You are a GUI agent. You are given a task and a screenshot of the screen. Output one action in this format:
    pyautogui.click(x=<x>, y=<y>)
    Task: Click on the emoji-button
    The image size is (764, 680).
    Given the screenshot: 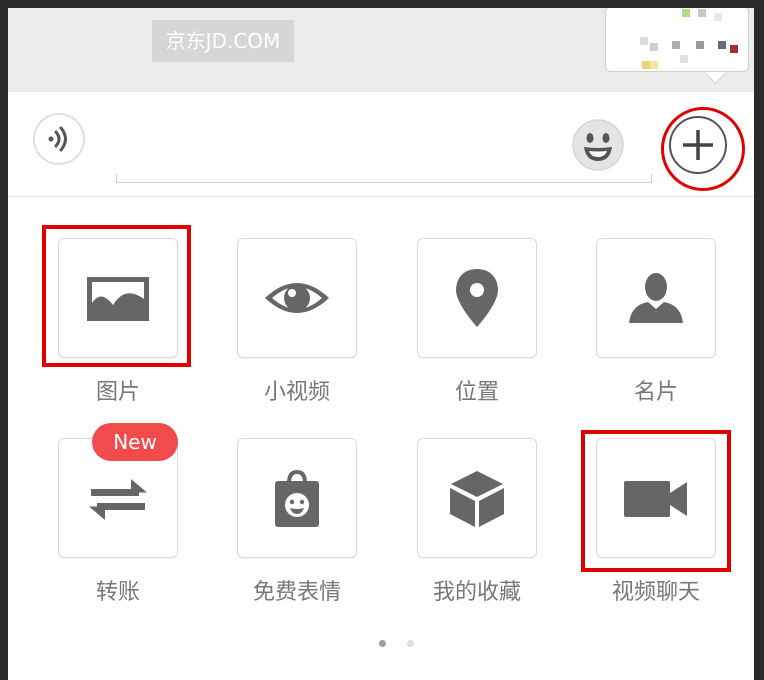 What is the action you would take?
    pyautogui.click(x=598, y=145)
    